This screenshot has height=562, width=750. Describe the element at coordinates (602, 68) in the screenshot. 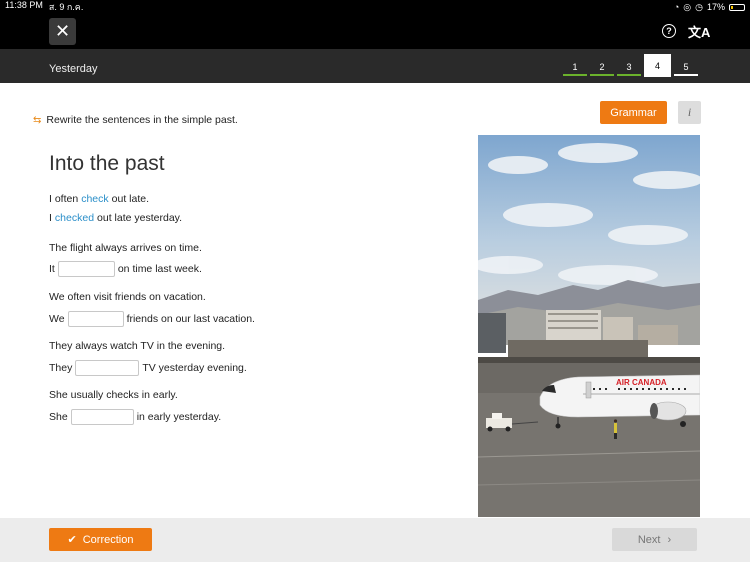

I see `step-2: 2` at that location.